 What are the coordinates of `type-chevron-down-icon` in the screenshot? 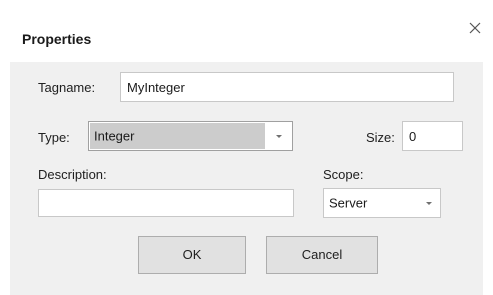 It's located at (279, 136).